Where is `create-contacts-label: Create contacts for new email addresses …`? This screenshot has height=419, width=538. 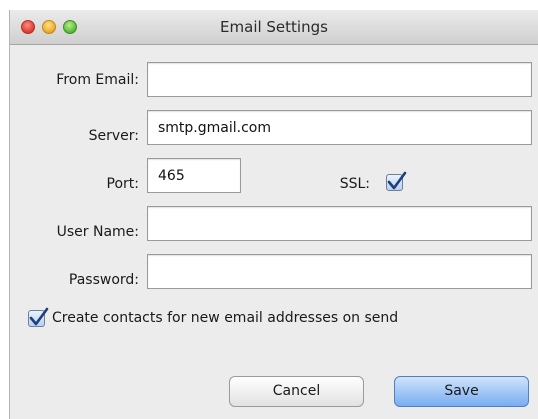
create-contacts-label: Create contacts for new email addresses … is located at coordinates (225, 318).